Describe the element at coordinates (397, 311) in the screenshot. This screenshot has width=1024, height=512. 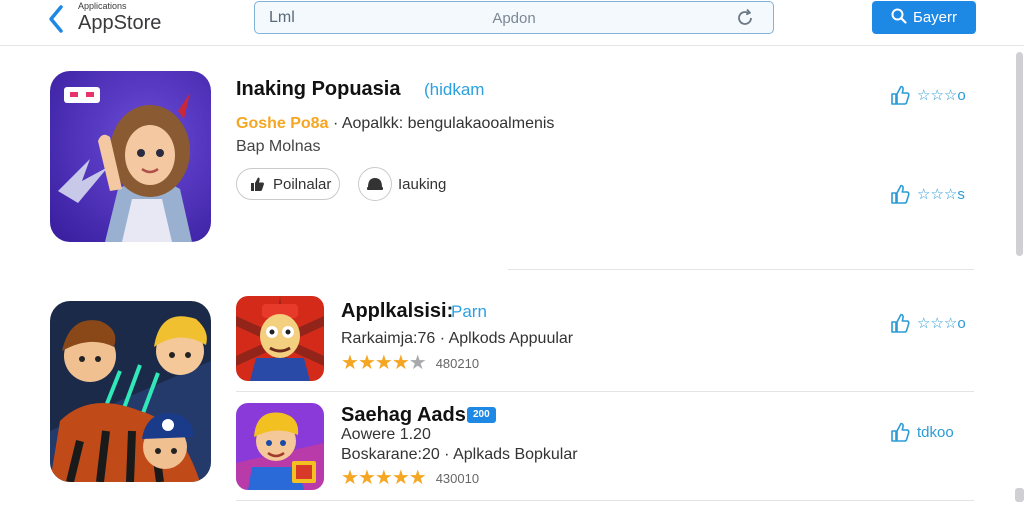
I see `list-item-title: Applkalsisi:` at that location.